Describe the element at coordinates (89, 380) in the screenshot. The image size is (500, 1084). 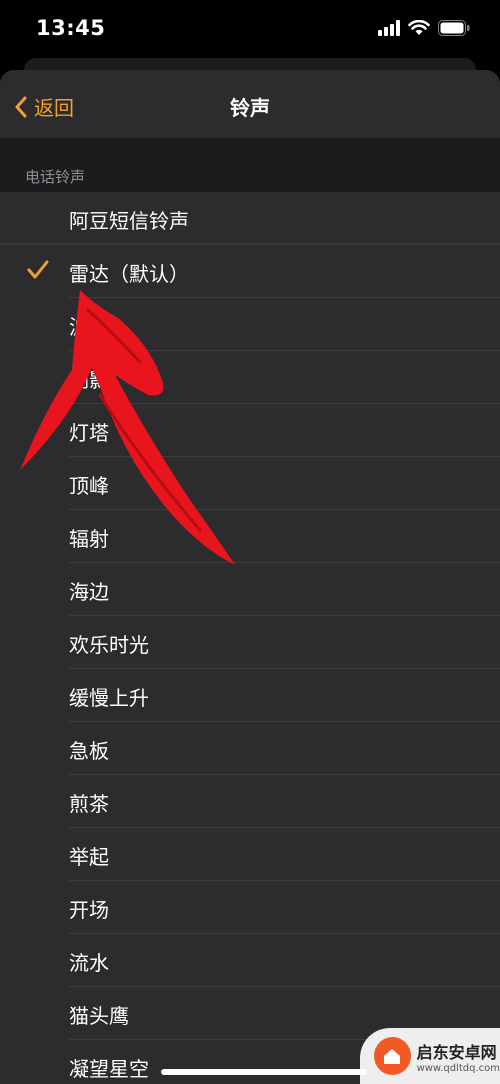
I see `ringtone-label: 倒影` at that location.